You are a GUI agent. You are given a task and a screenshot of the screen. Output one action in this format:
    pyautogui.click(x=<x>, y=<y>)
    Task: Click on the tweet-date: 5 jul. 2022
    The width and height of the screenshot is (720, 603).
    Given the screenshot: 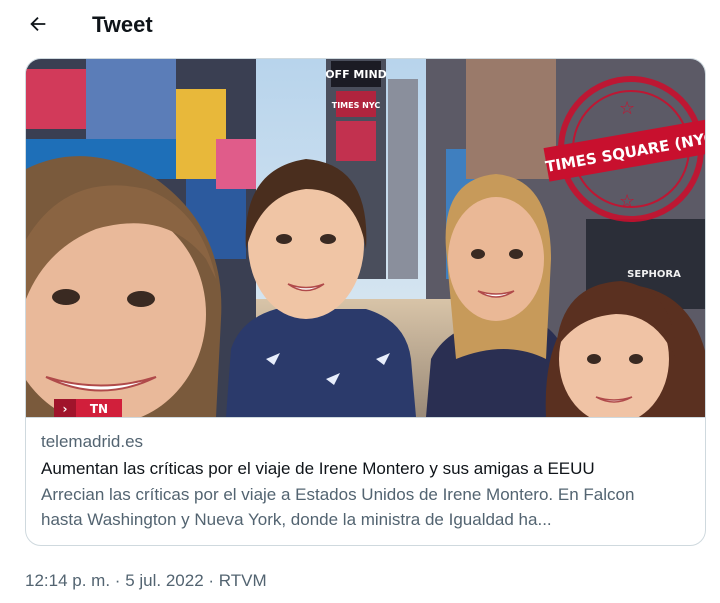 What is the action you would take?
    pyautogui.click(x=164, y=580)
    